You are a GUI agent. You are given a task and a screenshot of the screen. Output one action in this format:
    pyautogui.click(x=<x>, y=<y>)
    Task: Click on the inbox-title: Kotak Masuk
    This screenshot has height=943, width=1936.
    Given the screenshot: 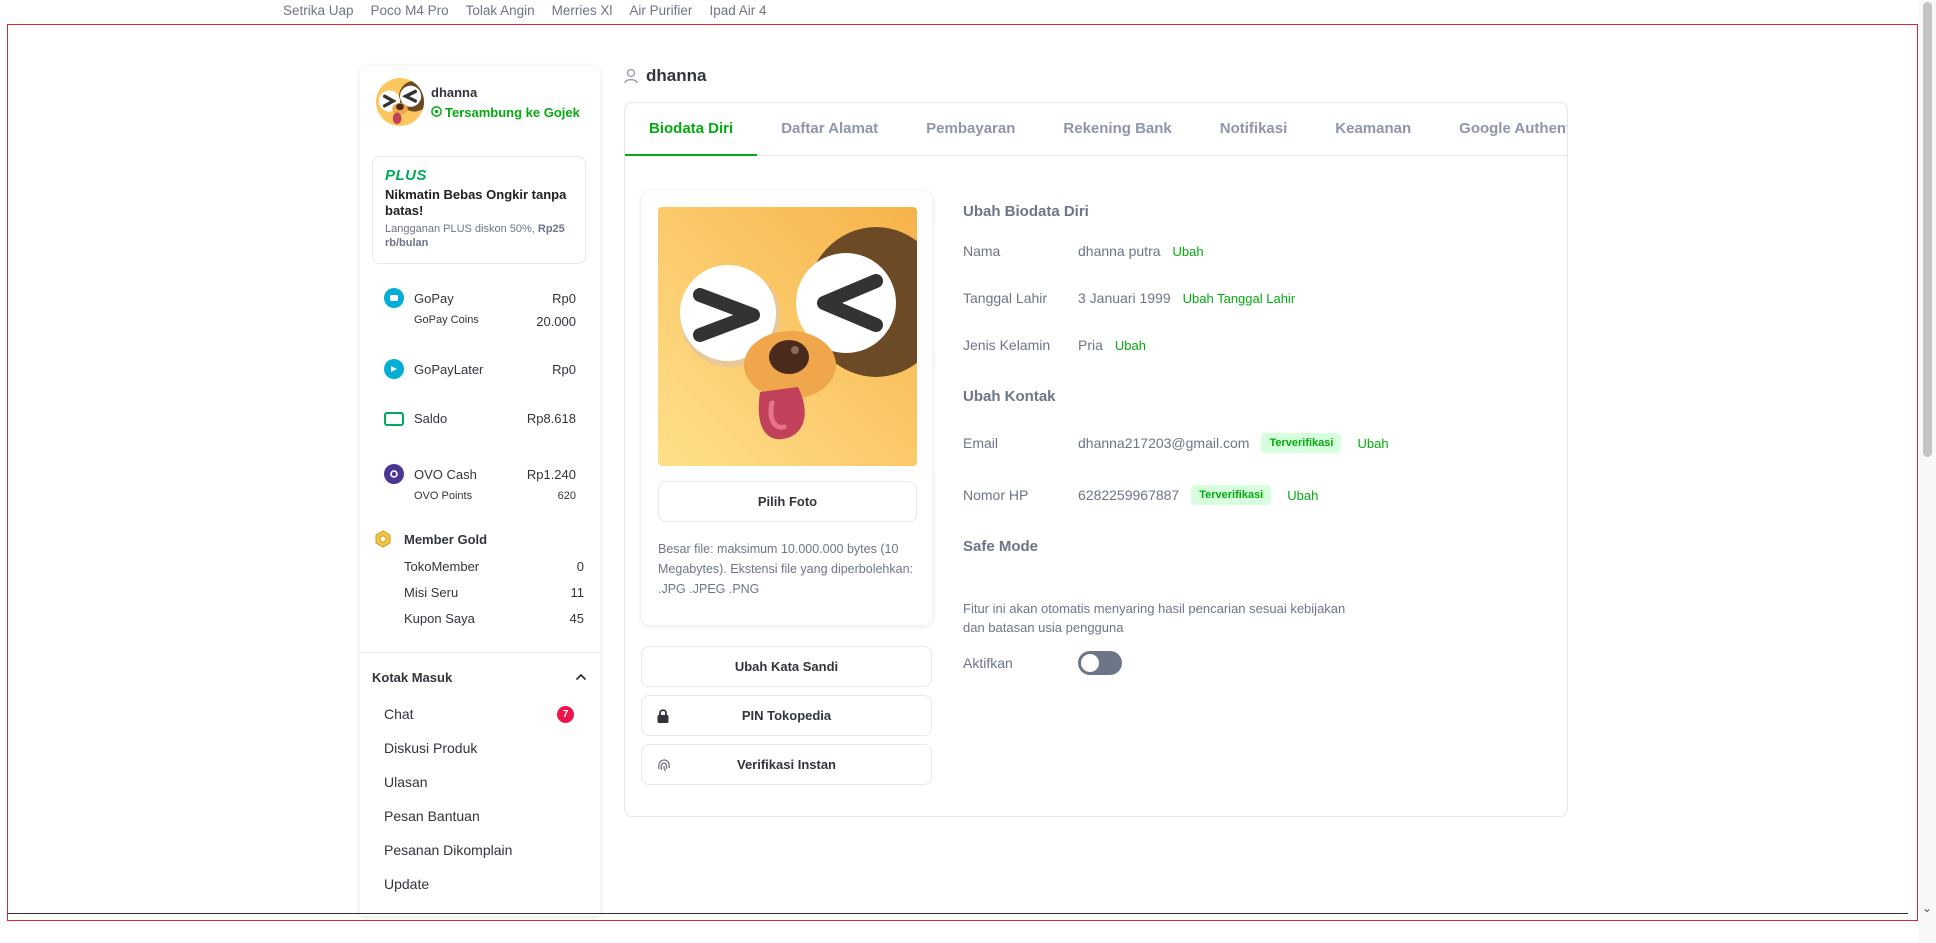 What is the action you would take?
    pyautogui.click(x=412, y=677)
    